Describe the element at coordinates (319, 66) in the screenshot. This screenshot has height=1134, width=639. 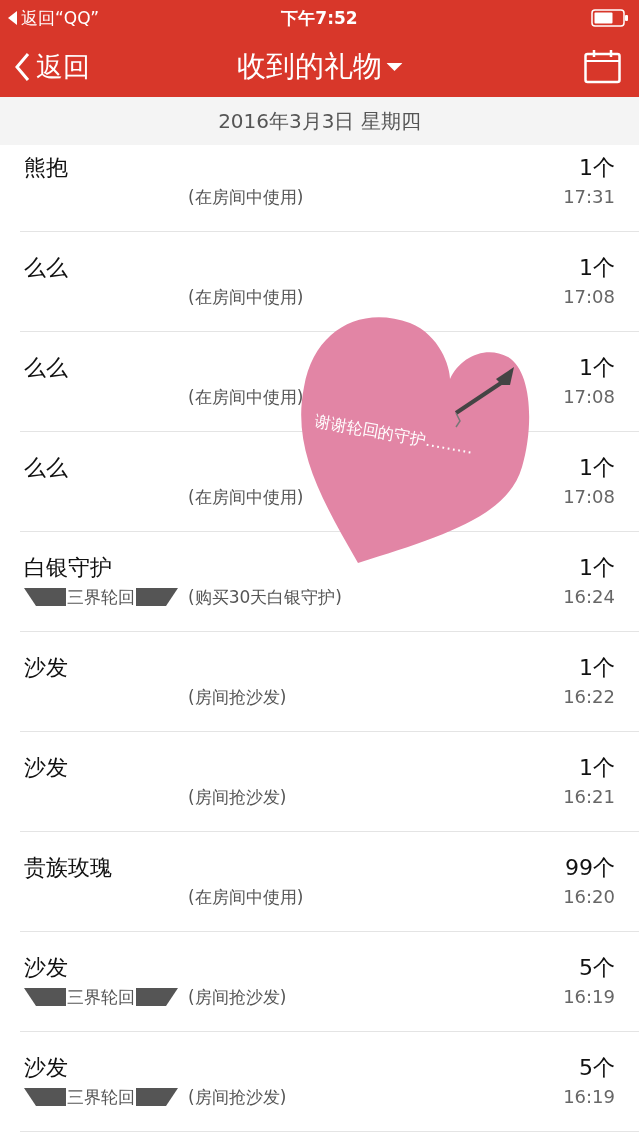
I see `title-dropdown: 收到的礼物` at that location.